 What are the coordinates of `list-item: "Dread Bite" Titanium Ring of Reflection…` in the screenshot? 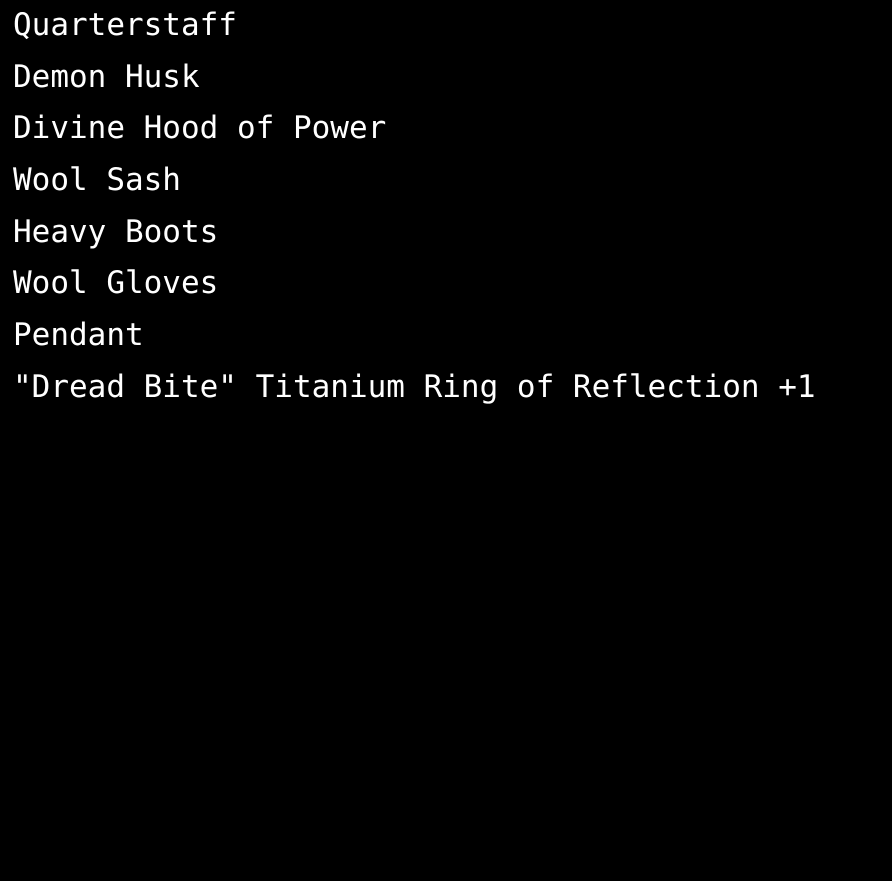 It's located at (446, 388).